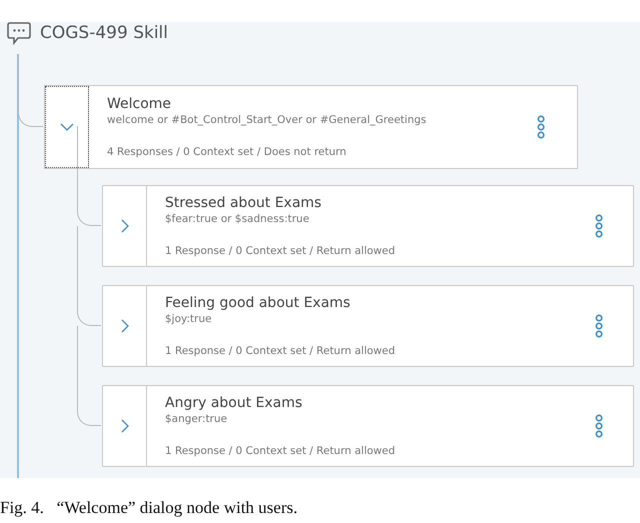 The image size is (640, 523). Describe the element at coordinates (227, 152) in the screenshot. I see `node-summary: 4 Responses / 0 Context set / Does not return` at that location.